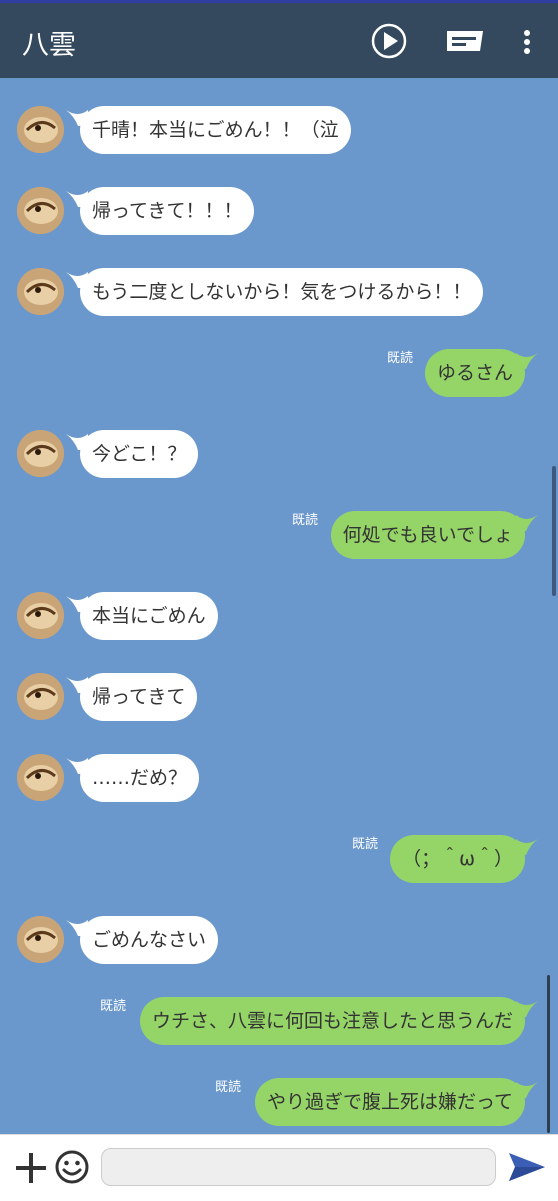  Describe the element at coordinates (139, 697) in the screenshot. I see `incoming-message: 帰ってきて` at that location.